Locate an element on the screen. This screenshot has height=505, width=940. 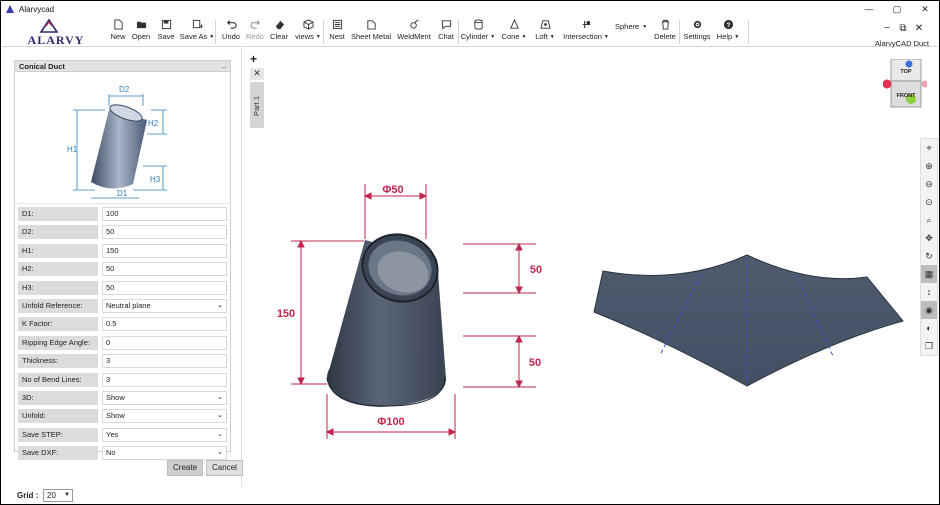
property-row: Ripping Edge Angle: 0 is located at coordinates (123, 342).